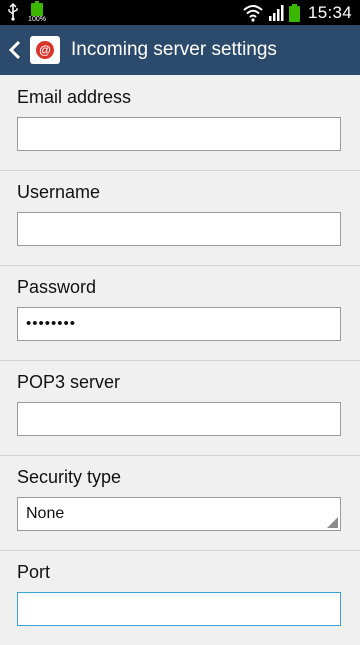 This screenshot has height=645, width=360. I want to click on username-field, so click(179, 229).